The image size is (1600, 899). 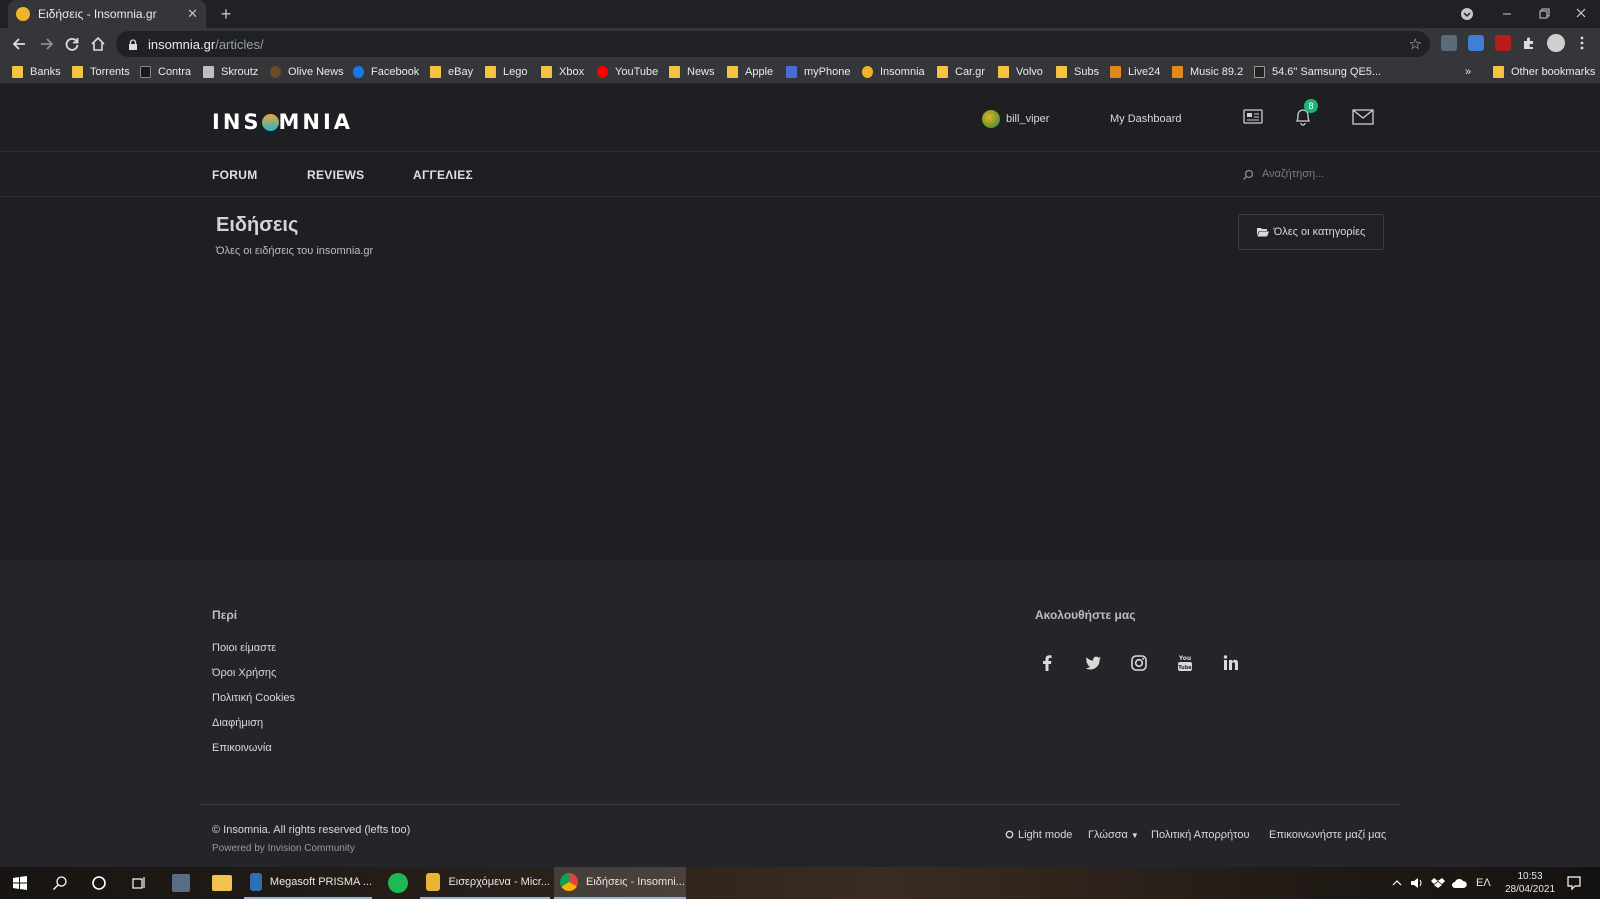 I want to click on privacy-policy-link: Πολιτική Απορρήτου, so click(x=1200, y=835).